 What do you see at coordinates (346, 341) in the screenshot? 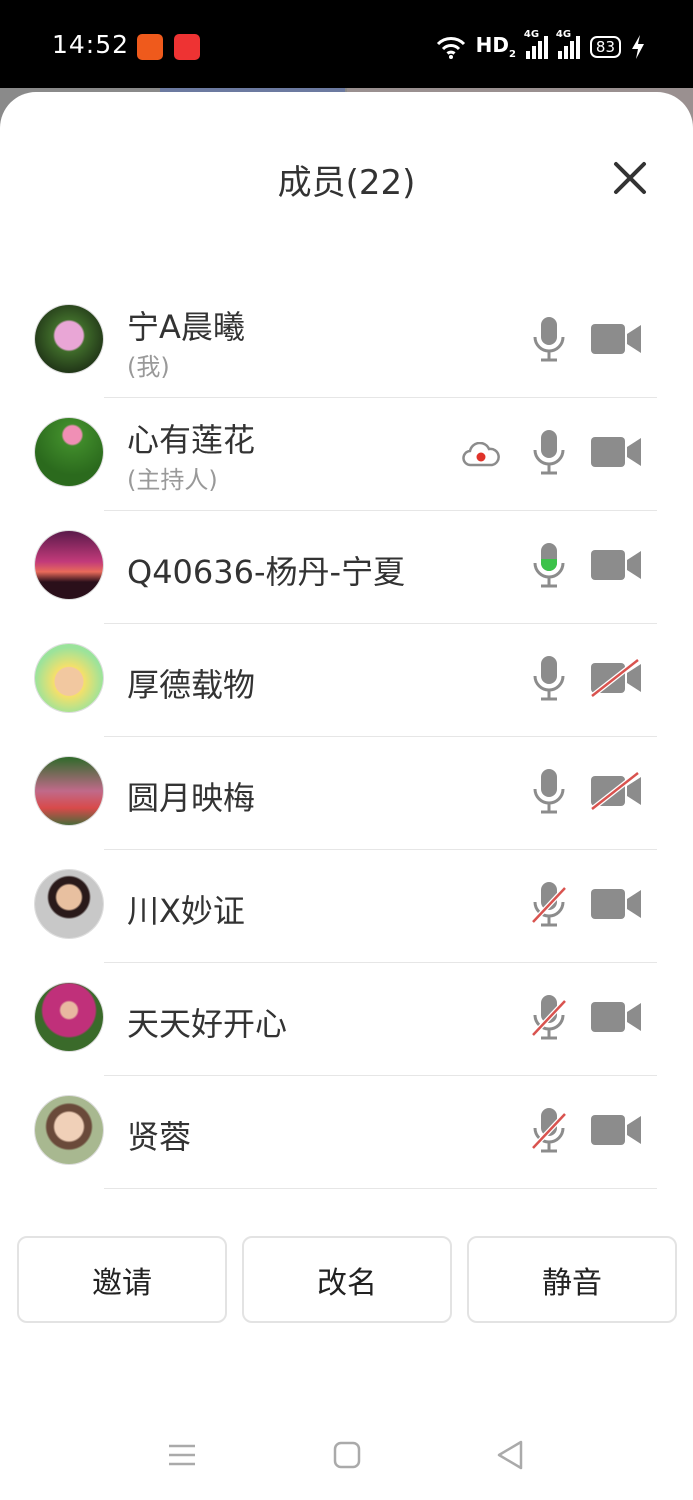
I see `member-row: 宁A晨曦 (我)` at bounding box center [346, 341].